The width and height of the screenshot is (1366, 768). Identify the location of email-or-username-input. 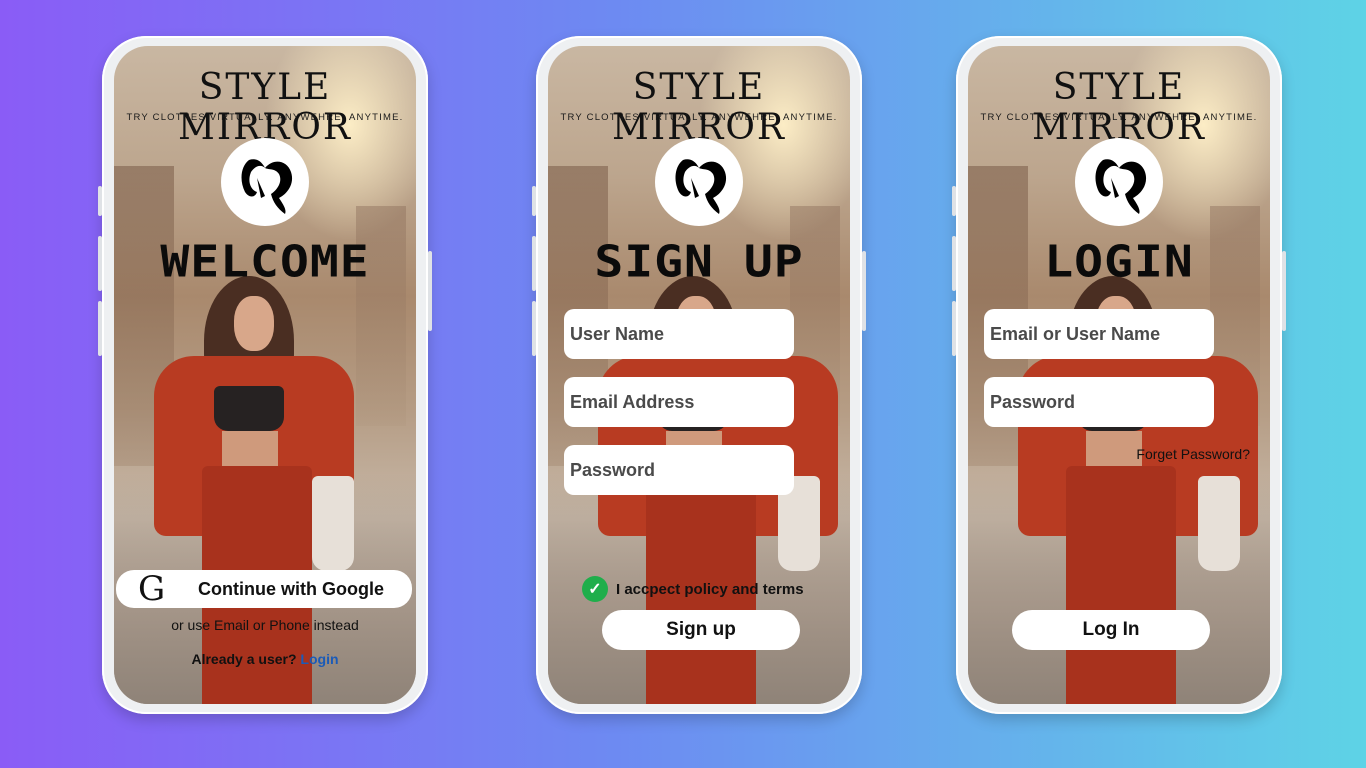
(1099, 334).